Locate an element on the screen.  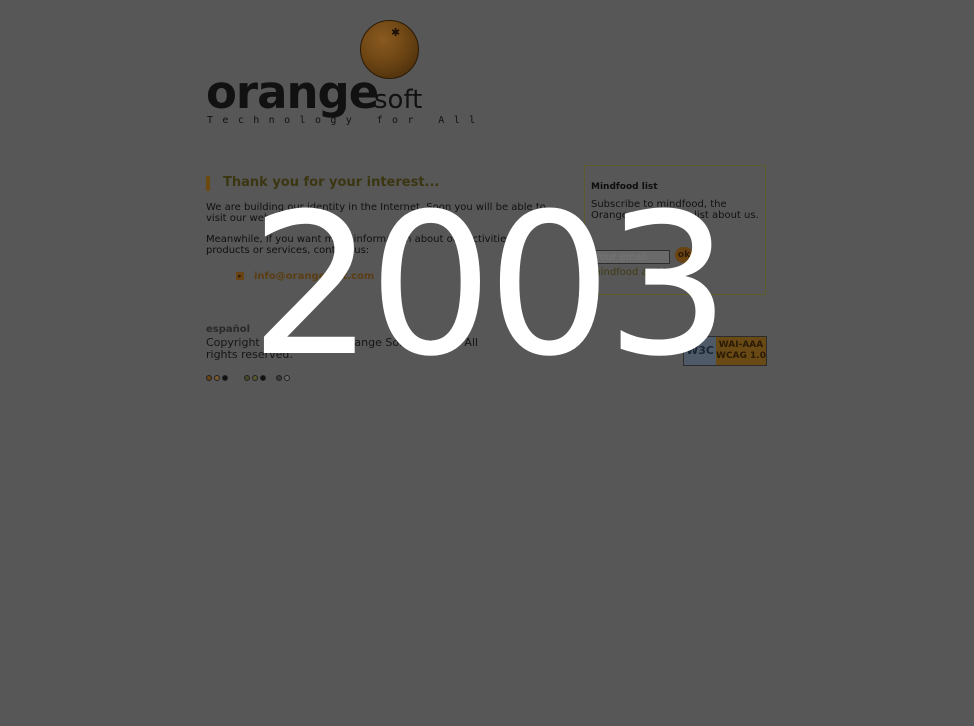
logo-tagline: Technology for All is located at coordinates (346, 120).